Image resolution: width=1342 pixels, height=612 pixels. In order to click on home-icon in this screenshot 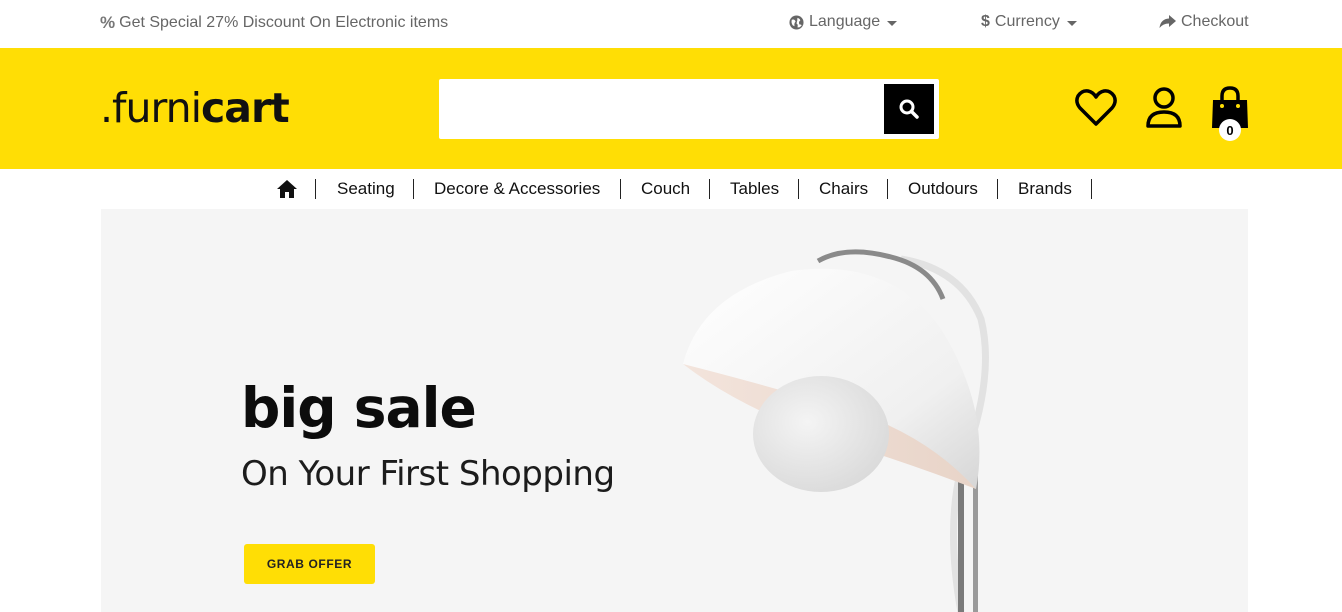, I will do `click(287, 189)`.